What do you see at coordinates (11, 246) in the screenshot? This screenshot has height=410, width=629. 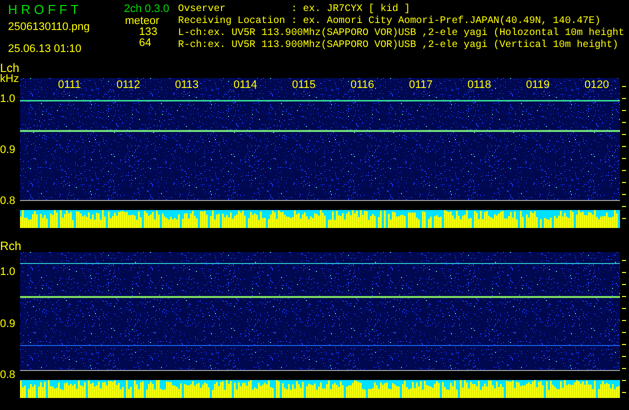 I see `channel-label: Rch` at bounding box center [11, 246].